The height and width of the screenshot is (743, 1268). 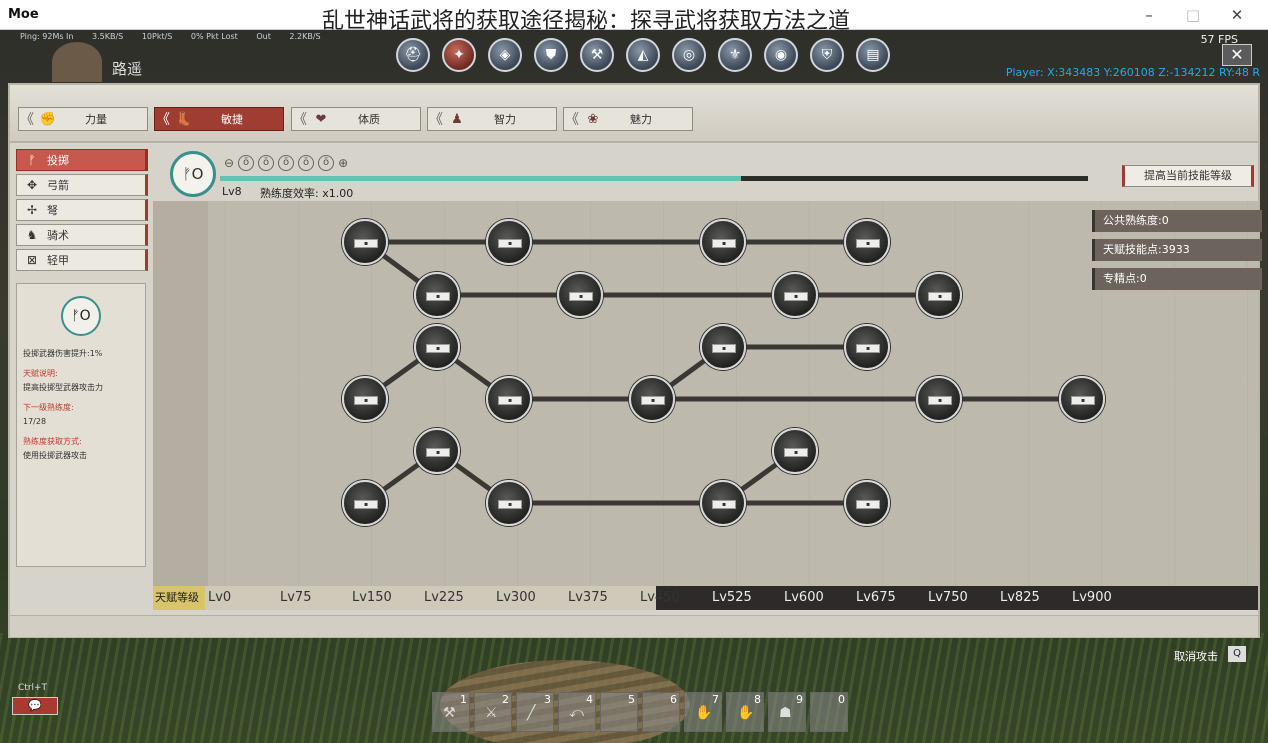 I want to click on sidebar-item-light-armor: ⊠ 轻甲, so click(x=82, y=260).